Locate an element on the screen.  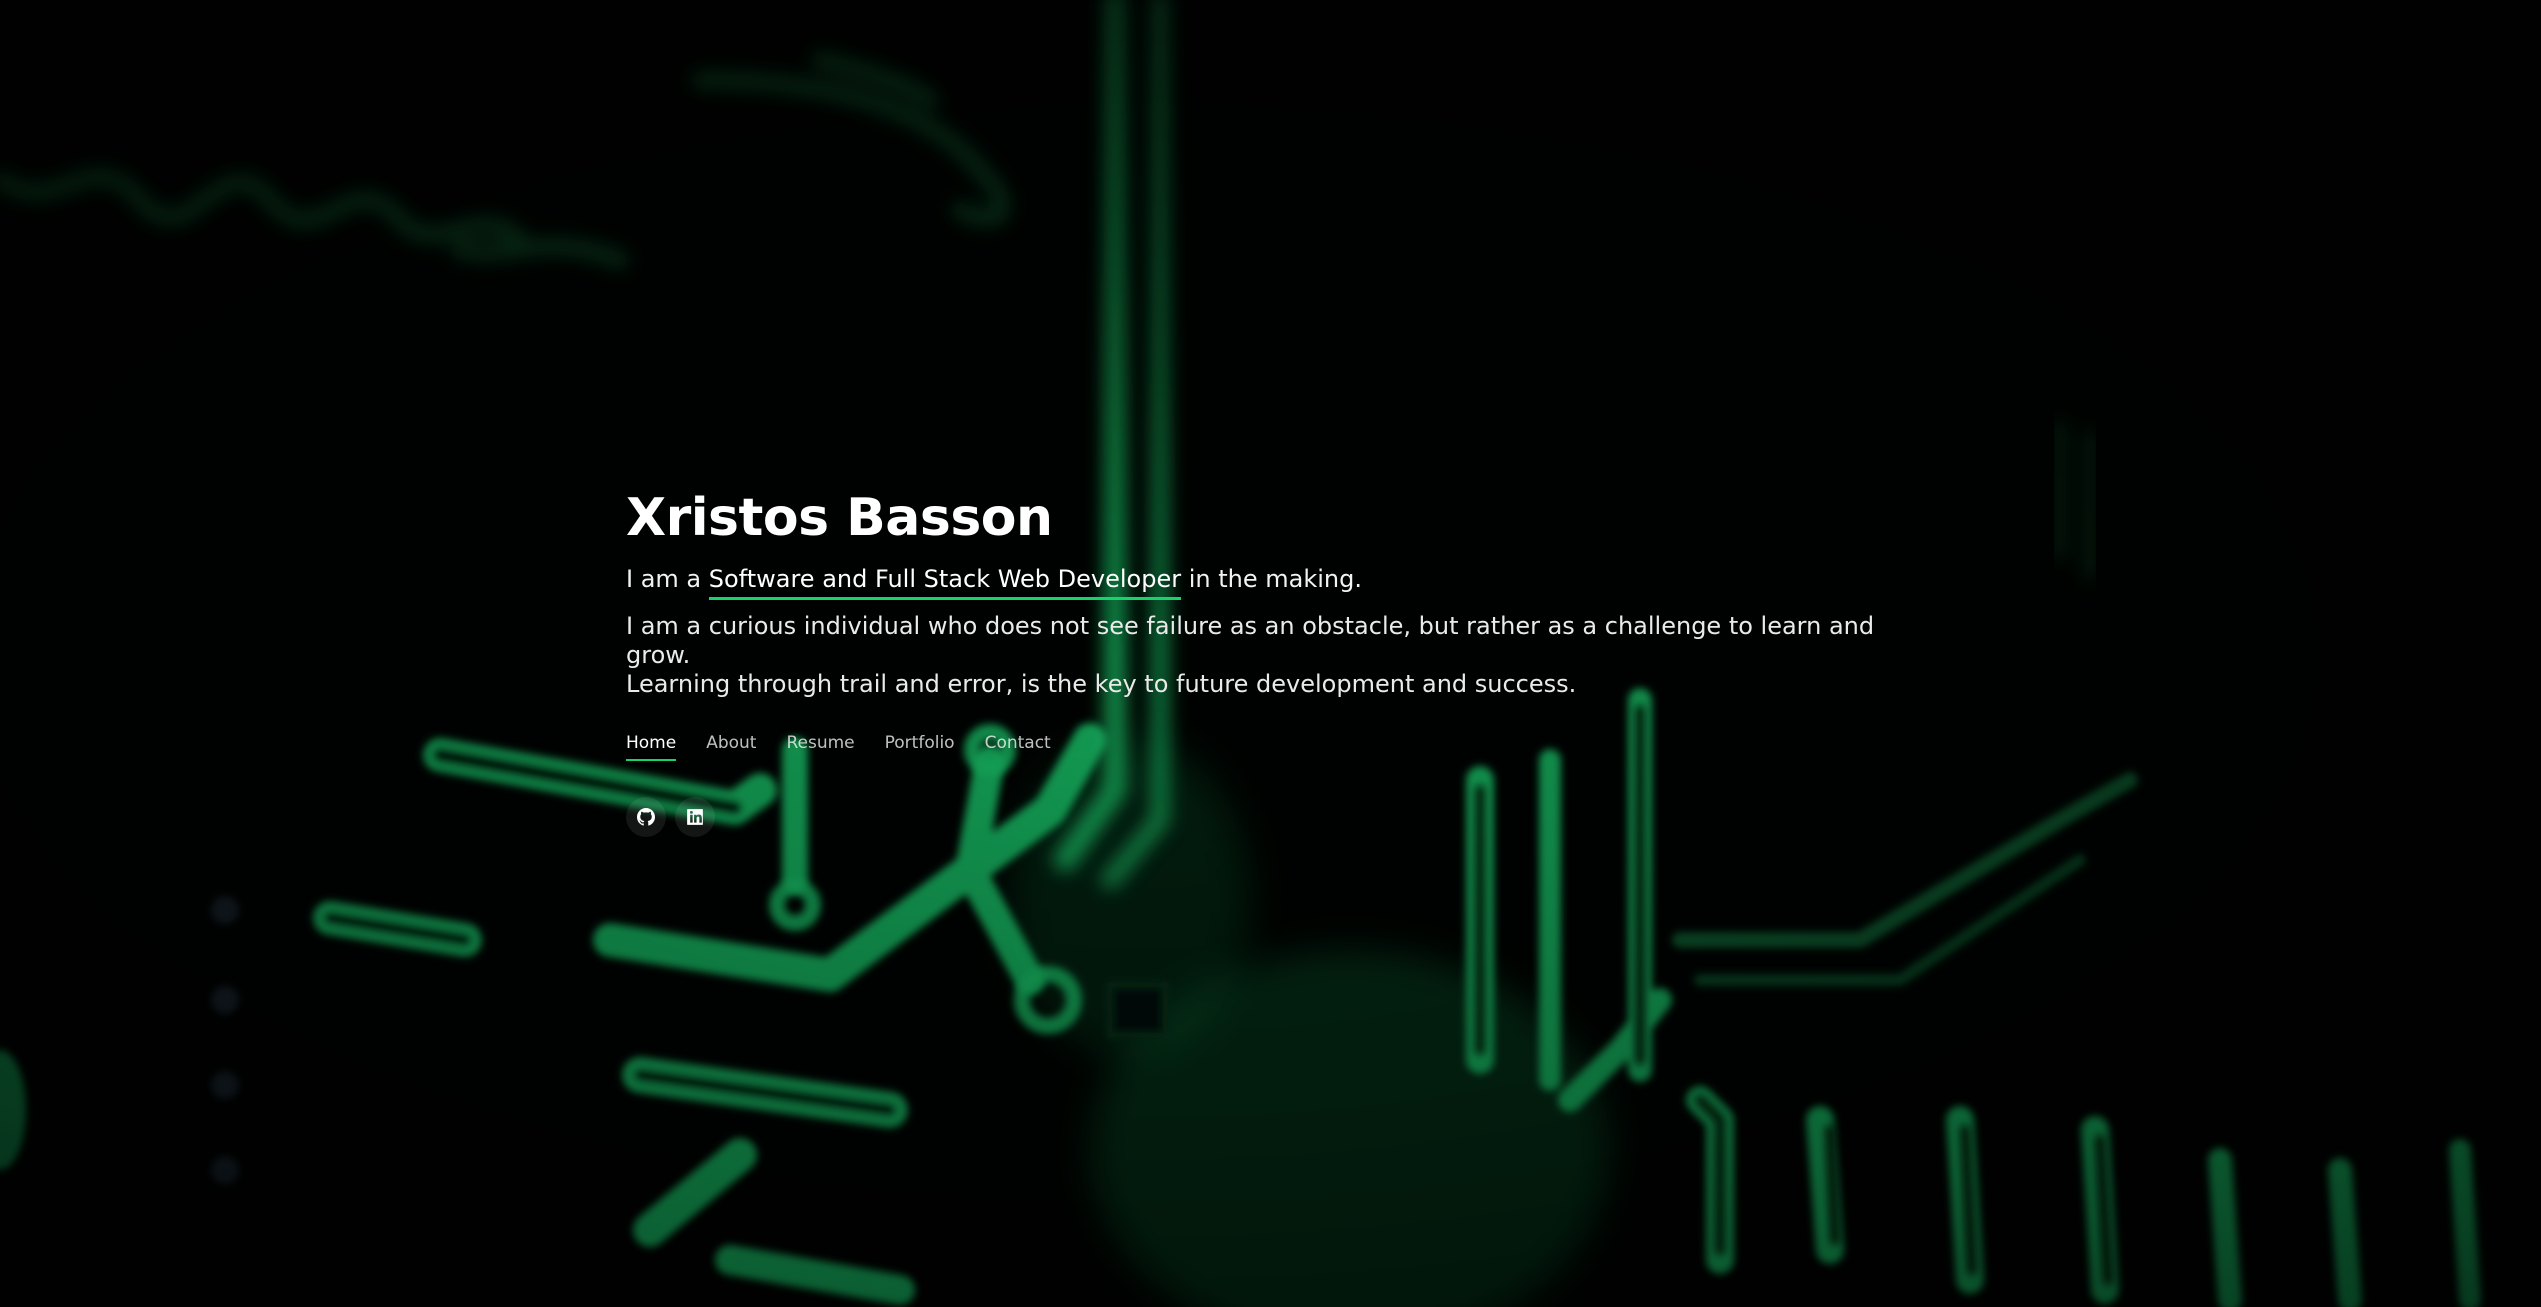
hero-name: Xristos Basson is located at coordinates (839, 518).